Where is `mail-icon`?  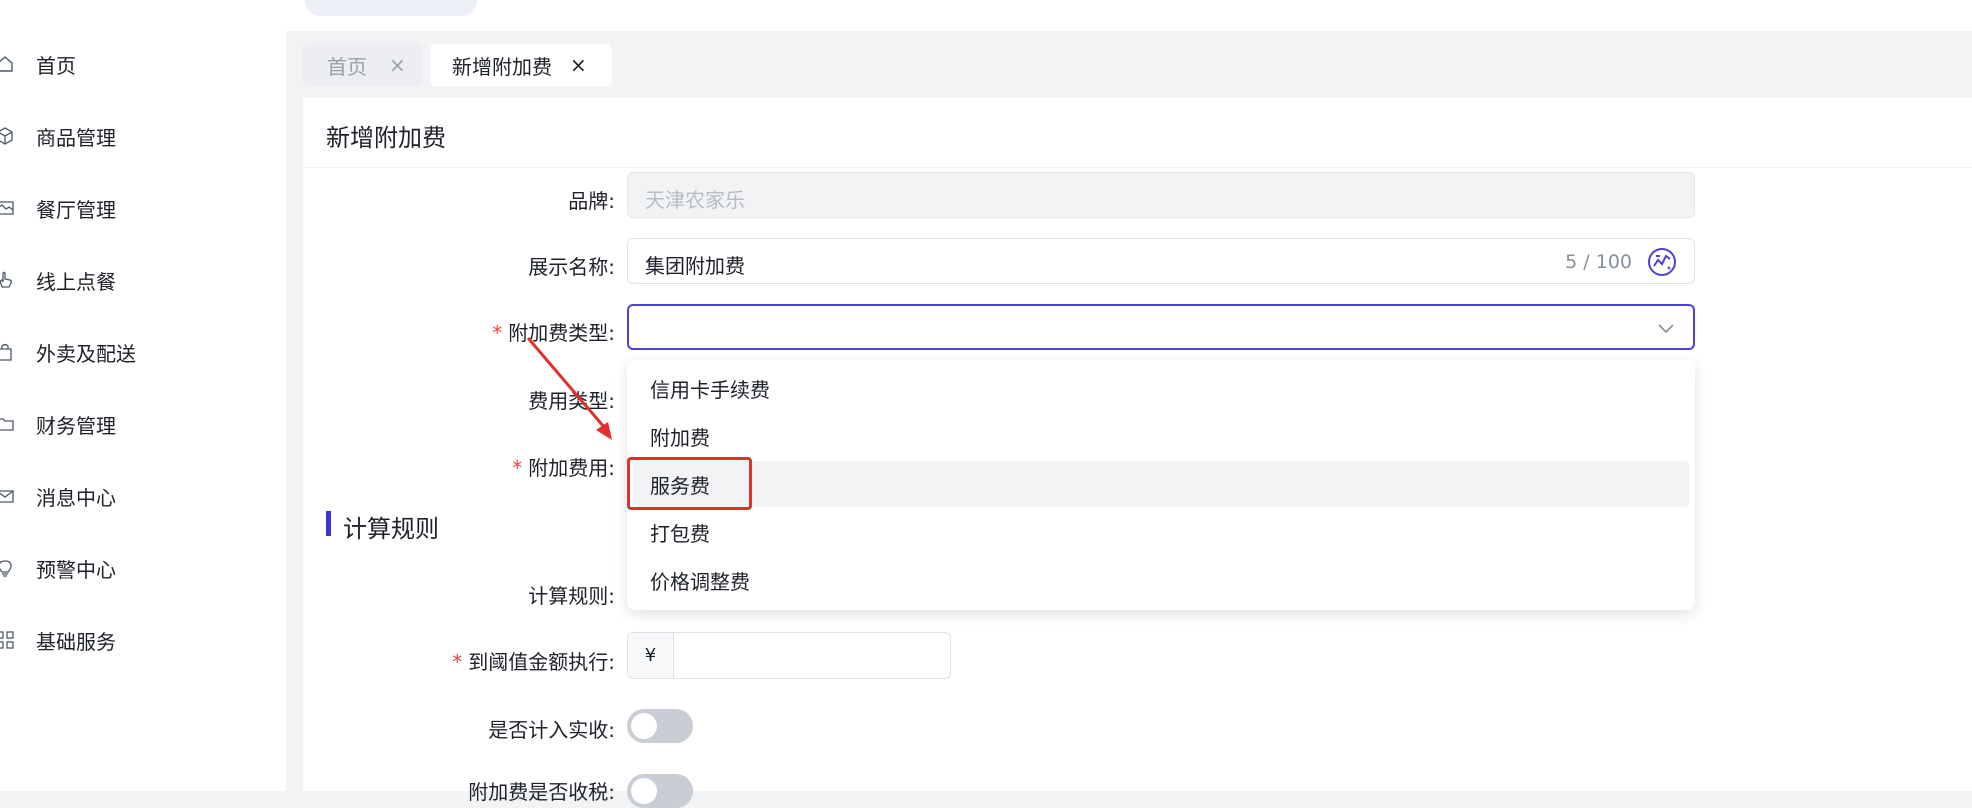
mail-icon is located at coordinates (8, 496).